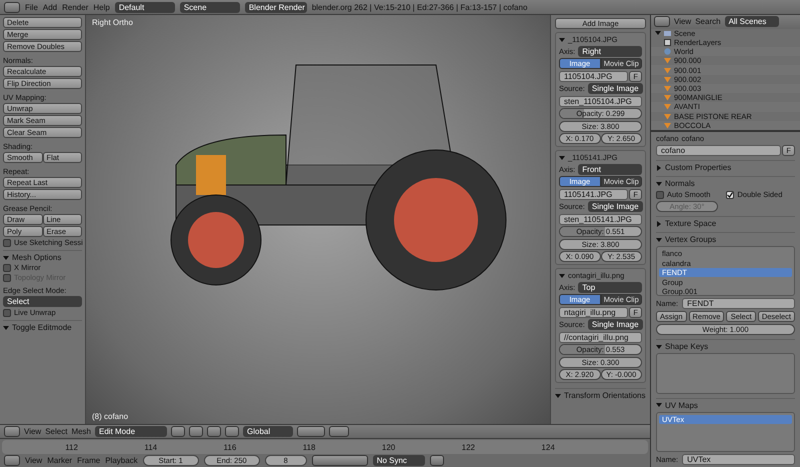 This screenshot has height=467, width=800. I want to click on panel-title: Shape Keys, so click(686, 346).